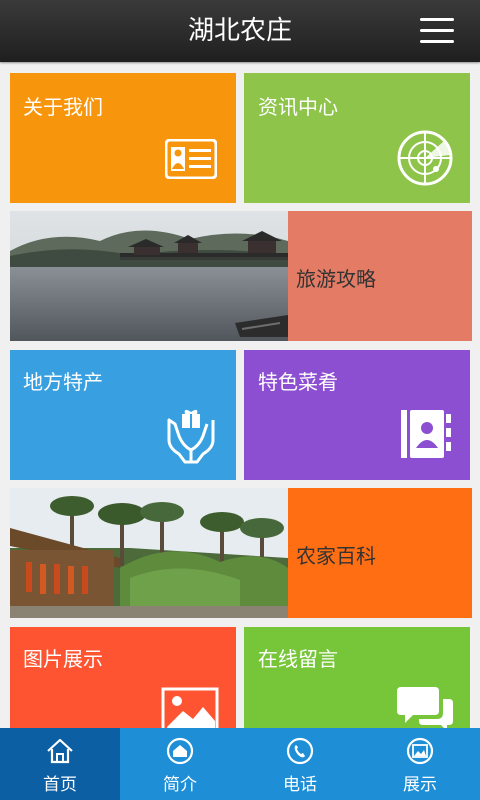  I want to click on tile-local-specialty: 地方特产, so click(123, 415).